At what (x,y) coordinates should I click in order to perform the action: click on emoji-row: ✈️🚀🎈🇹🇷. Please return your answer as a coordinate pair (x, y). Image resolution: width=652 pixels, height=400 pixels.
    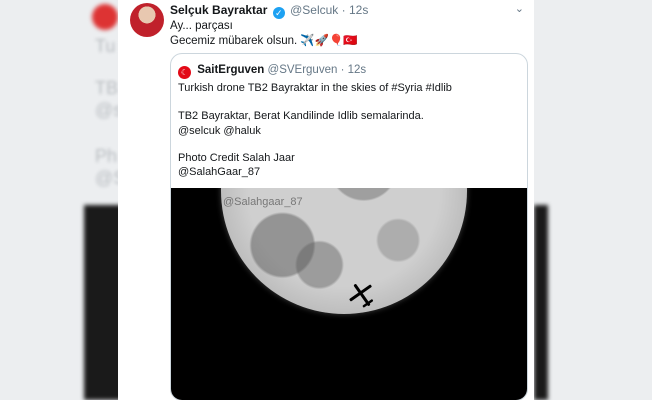
    Looking at the image, I should click on (329, 41).